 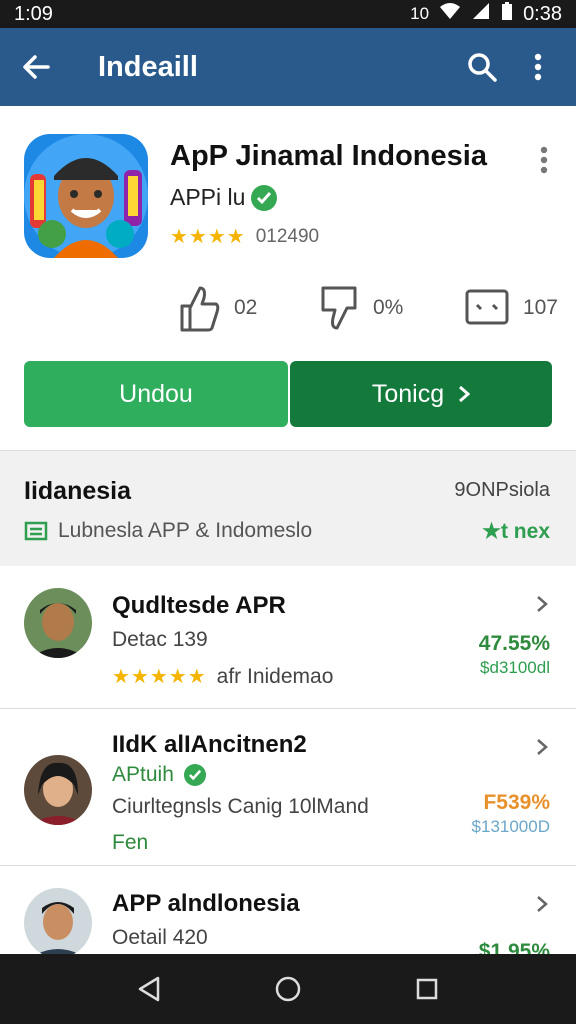 What do you see at coordinates (143, 774) in the screenshot?
I see `list-item-badge: APtuih` at bounding box center [143, 774].